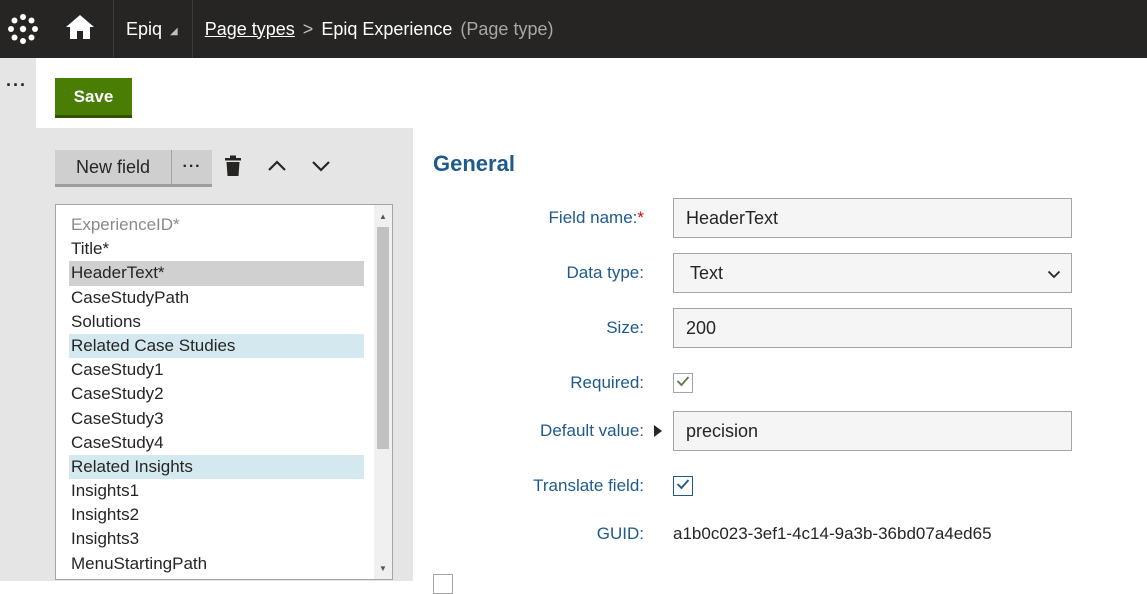 The width and height of the screenshot is (1147, 594). I want to click on expand-triangle-icon, so click(658, 431).